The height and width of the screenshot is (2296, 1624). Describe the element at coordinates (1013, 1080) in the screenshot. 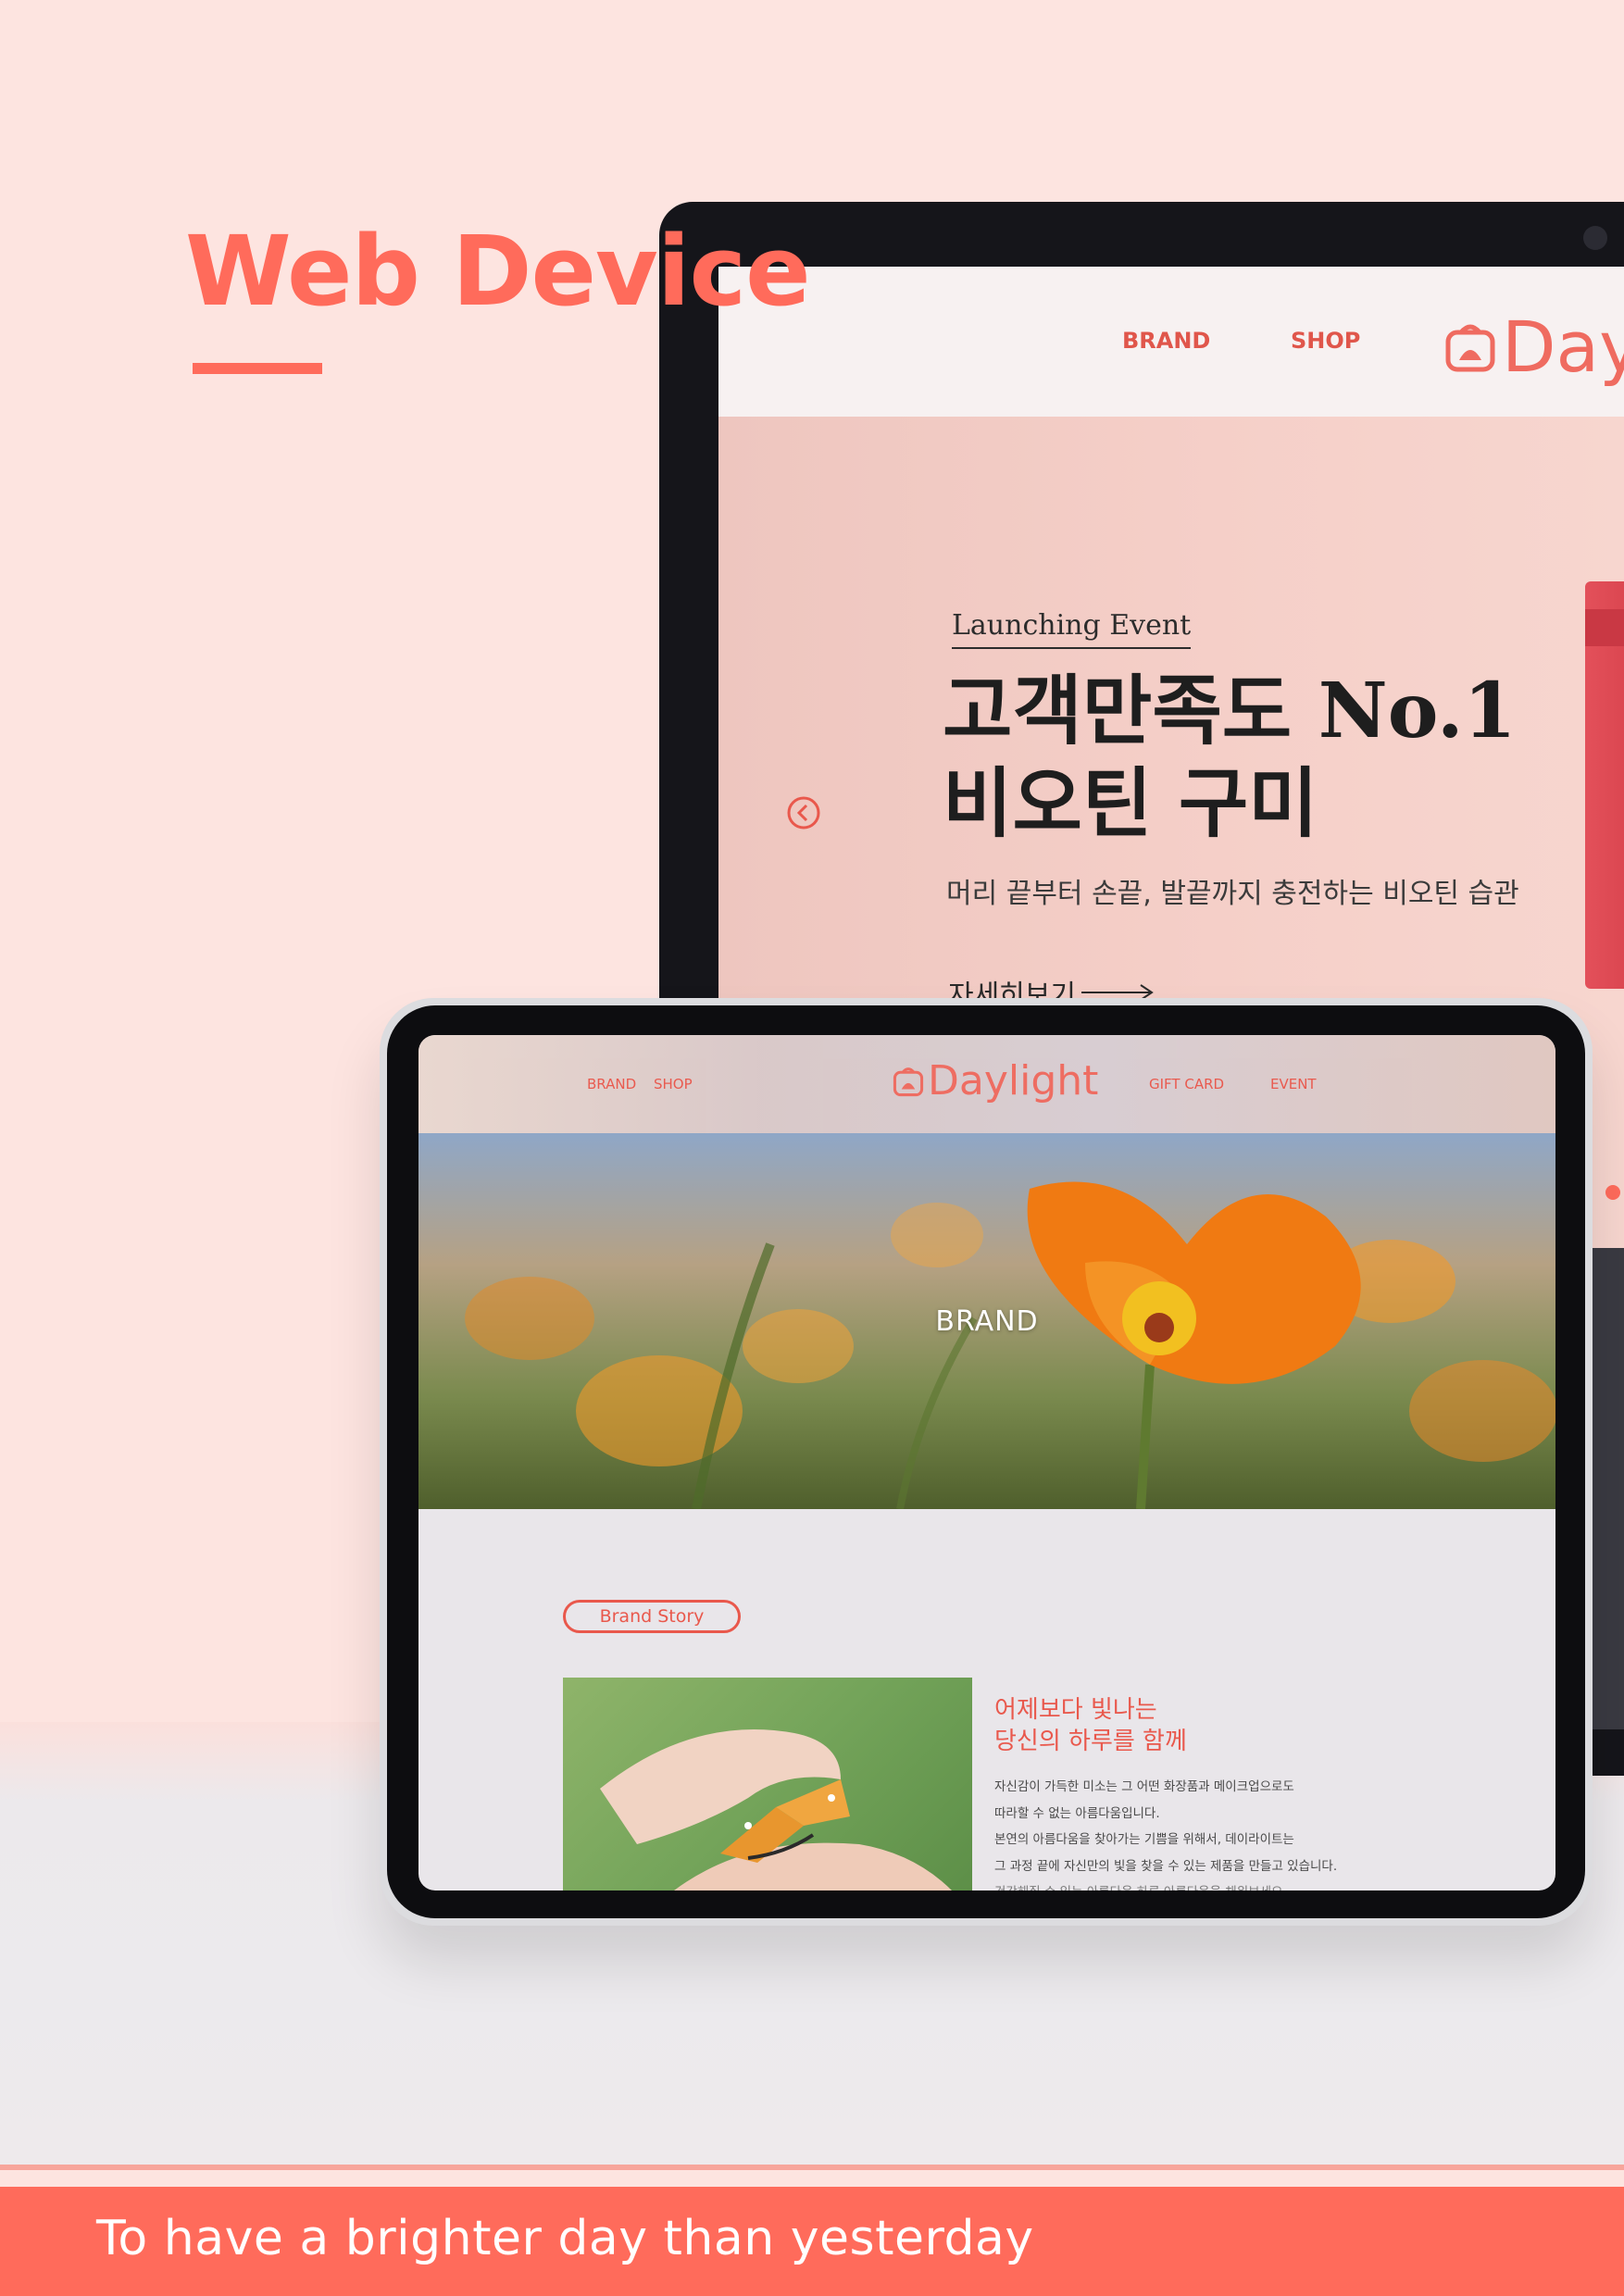

I see `logo-text: Daylight` at that location.